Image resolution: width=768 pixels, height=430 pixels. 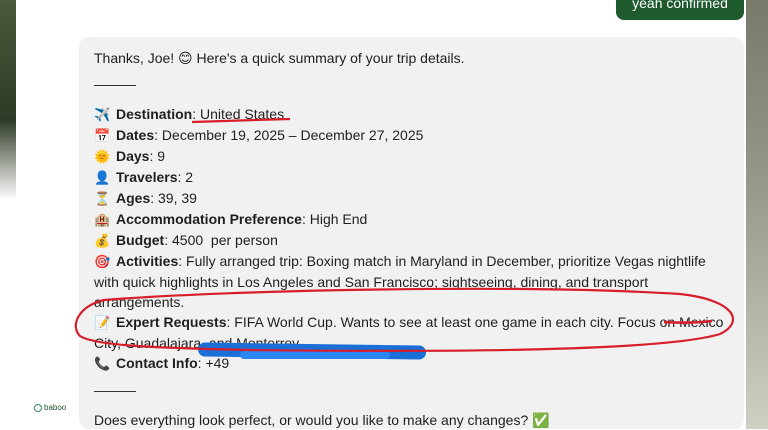 I want to click on person-icon: 👤, so click(x=102, y=177).